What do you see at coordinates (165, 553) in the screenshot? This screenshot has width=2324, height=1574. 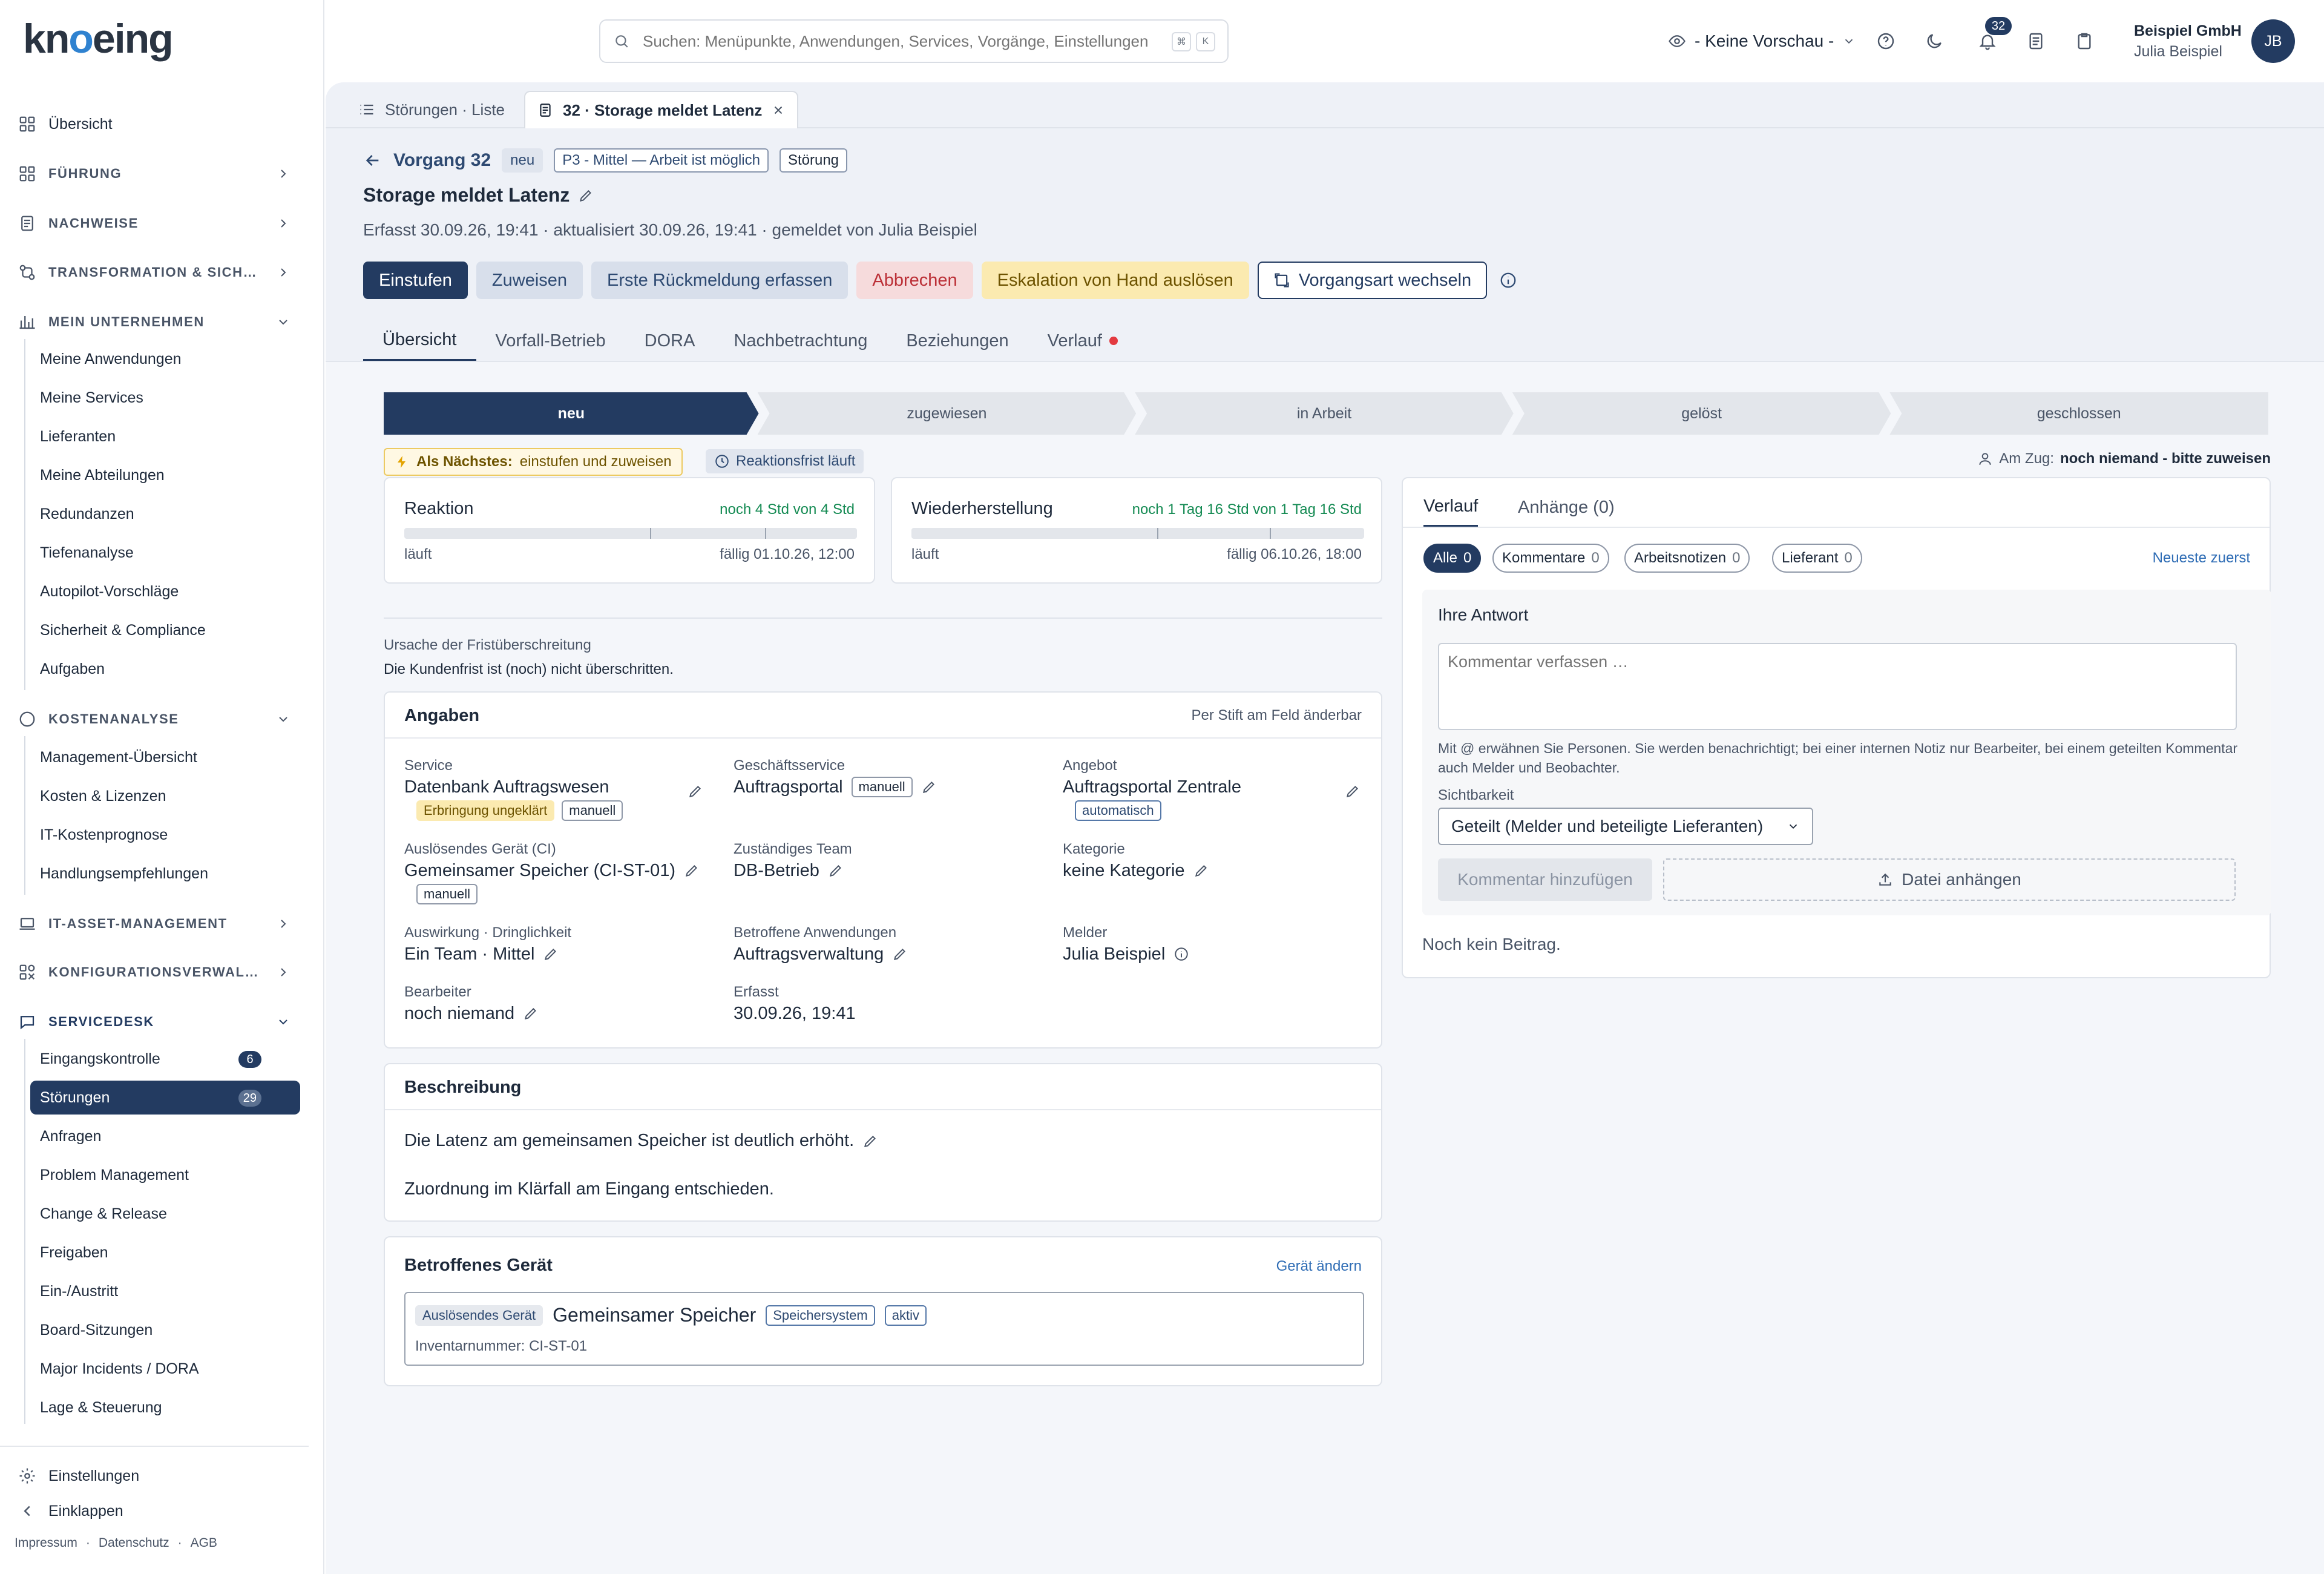 I see `sidebar-item-unternehmen: Tiefenanalyse` at bounding box center [165, 553].